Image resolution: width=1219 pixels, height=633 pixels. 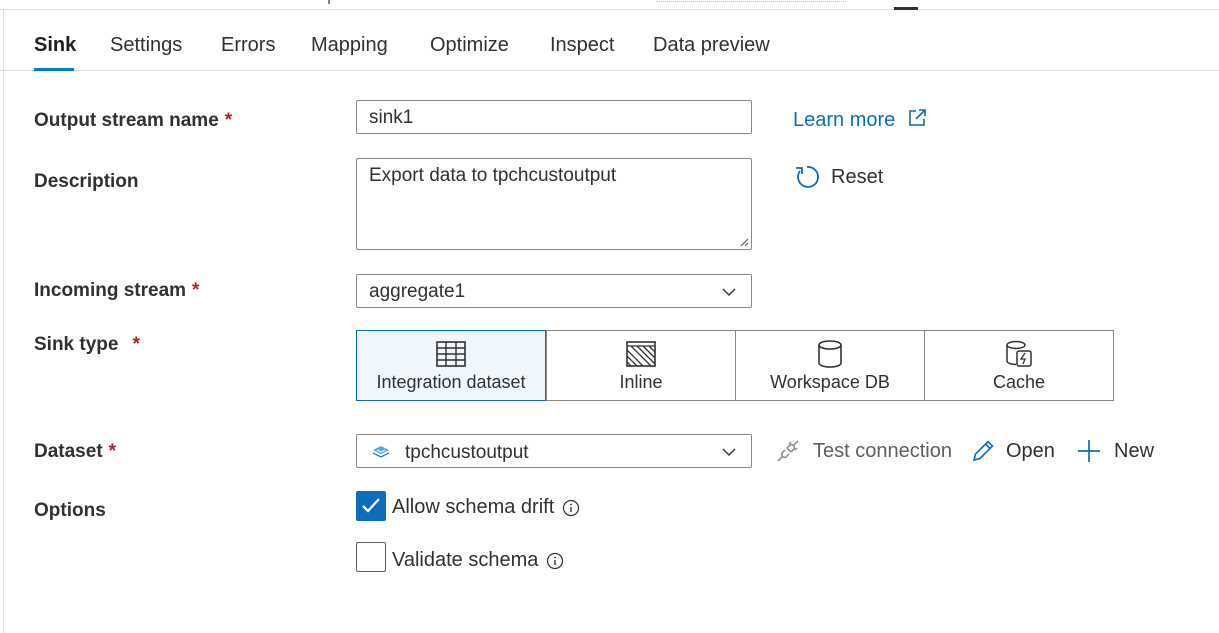 I want to click on tab-inspect: Inspect, so click(x=582, y=45).